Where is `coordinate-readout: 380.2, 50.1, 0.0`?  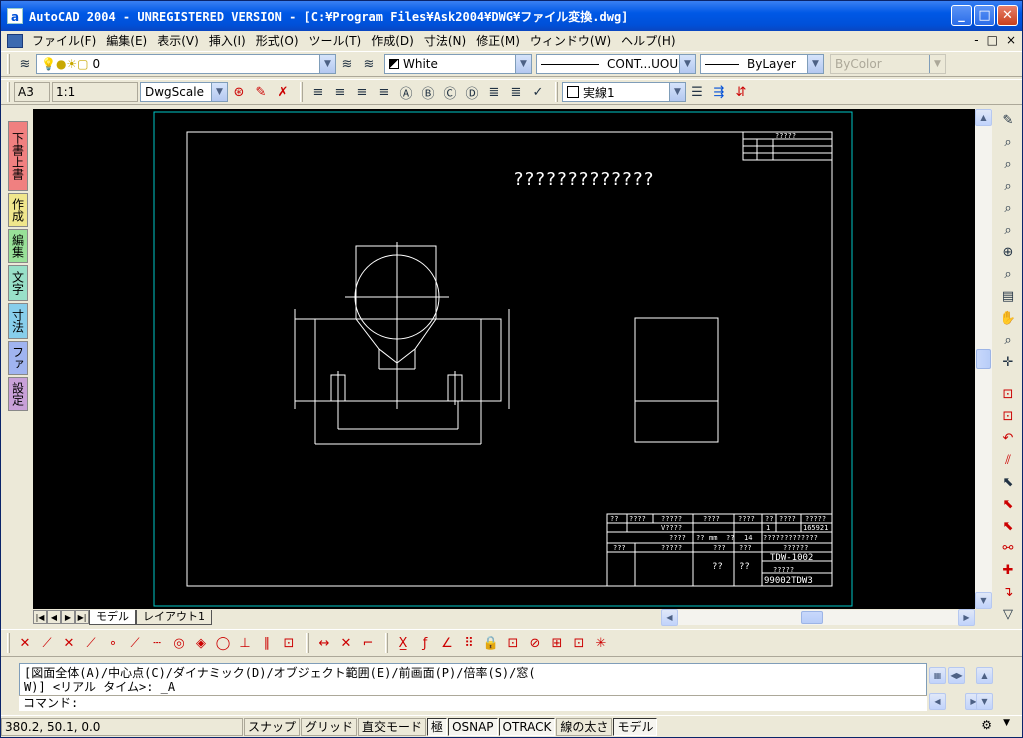 coordinate-readout: 380.2, 50.1, 0.0 is located at coordinates (122, 726).